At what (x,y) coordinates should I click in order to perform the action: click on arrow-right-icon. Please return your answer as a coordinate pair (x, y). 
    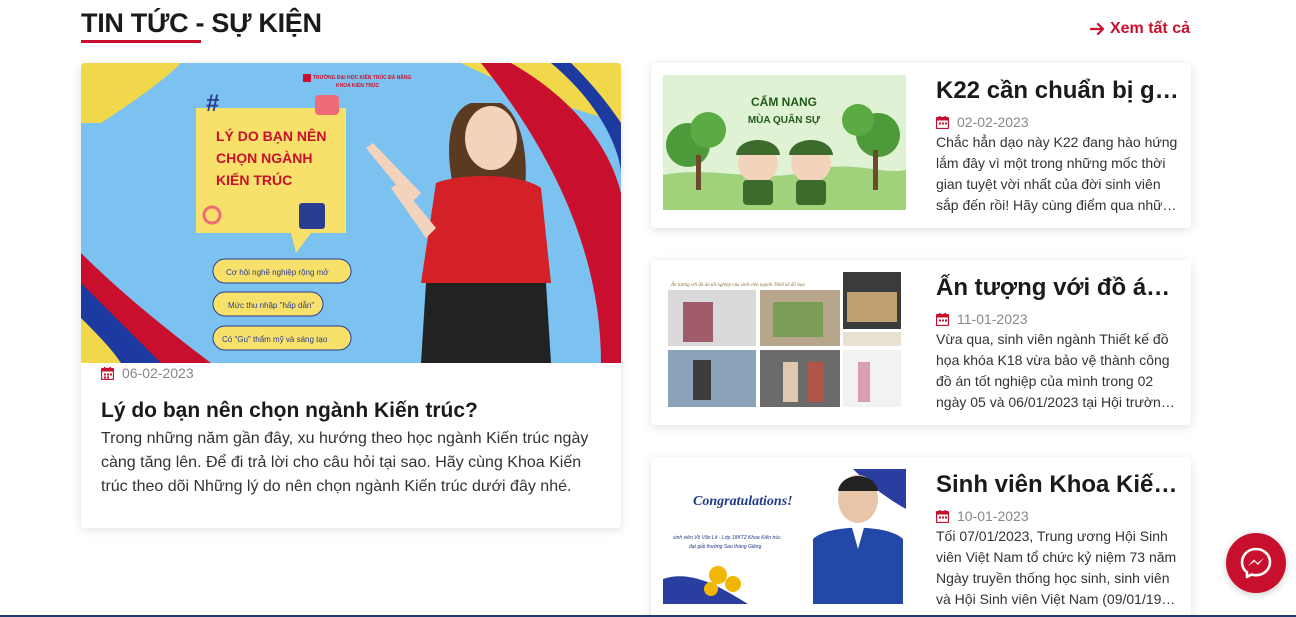
    Looking at the image, I should click on (1097, 29).